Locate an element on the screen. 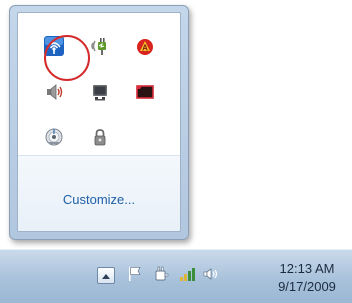  antivirus-icon: A is located at coordinates (145, 46).